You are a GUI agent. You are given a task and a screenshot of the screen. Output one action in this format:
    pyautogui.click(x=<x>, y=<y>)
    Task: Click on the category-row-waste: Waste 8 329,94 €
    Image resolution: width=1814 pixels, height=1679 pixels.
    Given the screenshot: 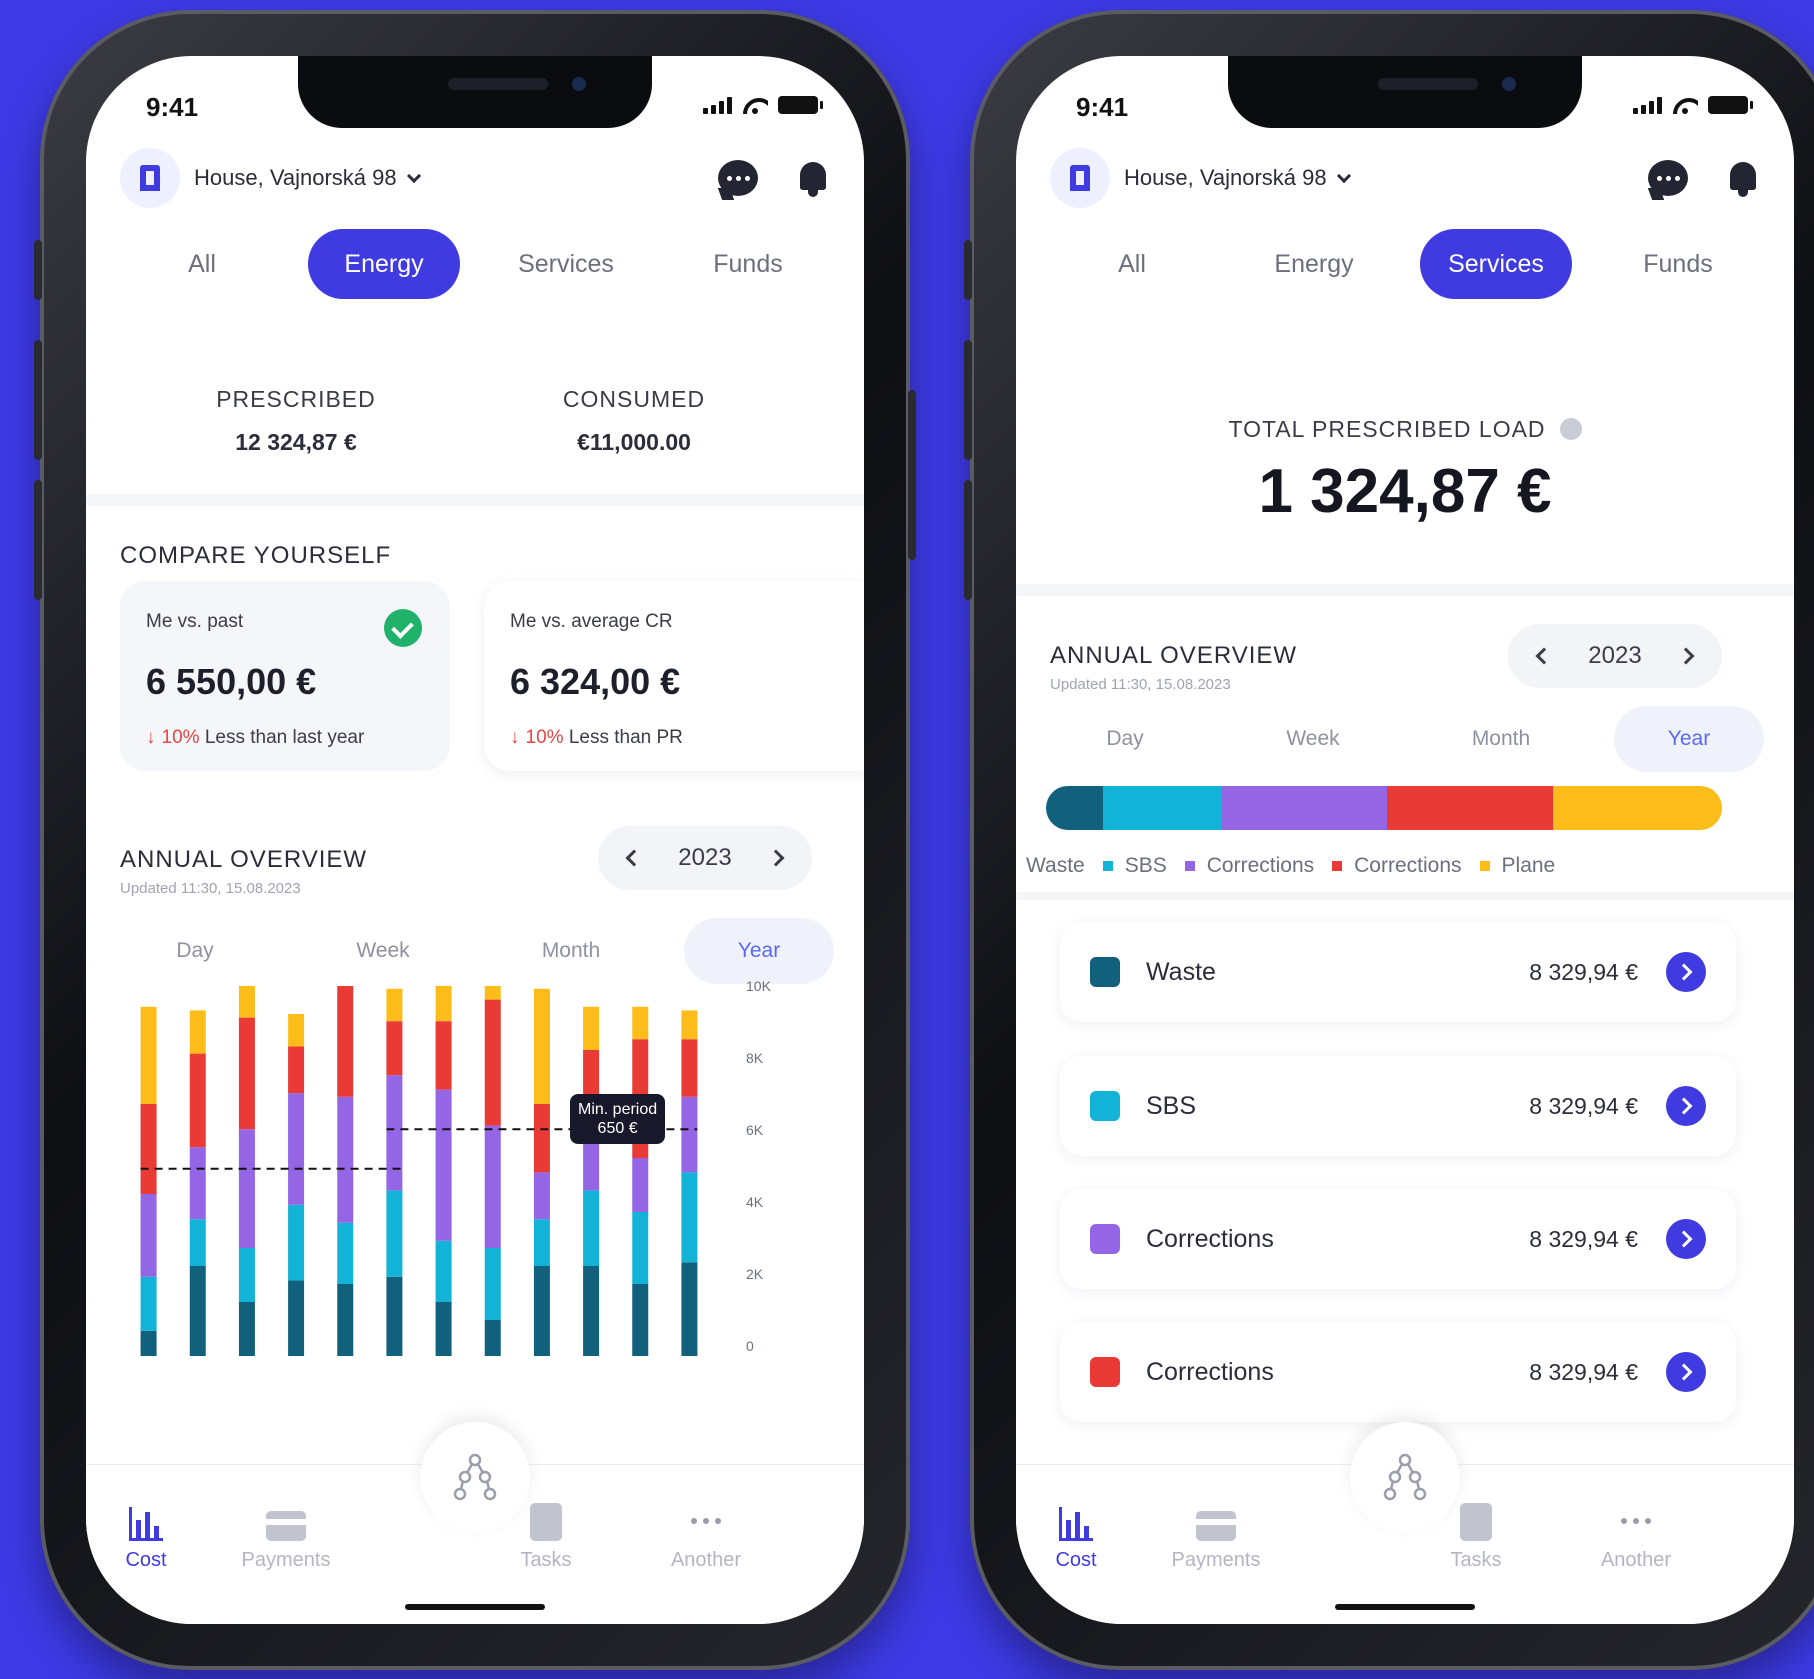 What is the action you would take?
    pyautogui.click(x=1398, y=972)
    